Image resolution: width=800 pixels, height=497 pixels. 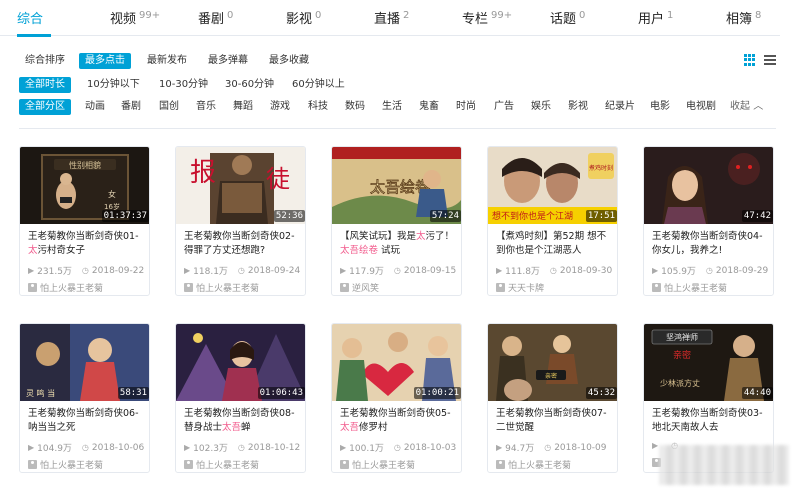 I want to click on duration-under-10: 10分钟以下, so click(x=113, y=85).